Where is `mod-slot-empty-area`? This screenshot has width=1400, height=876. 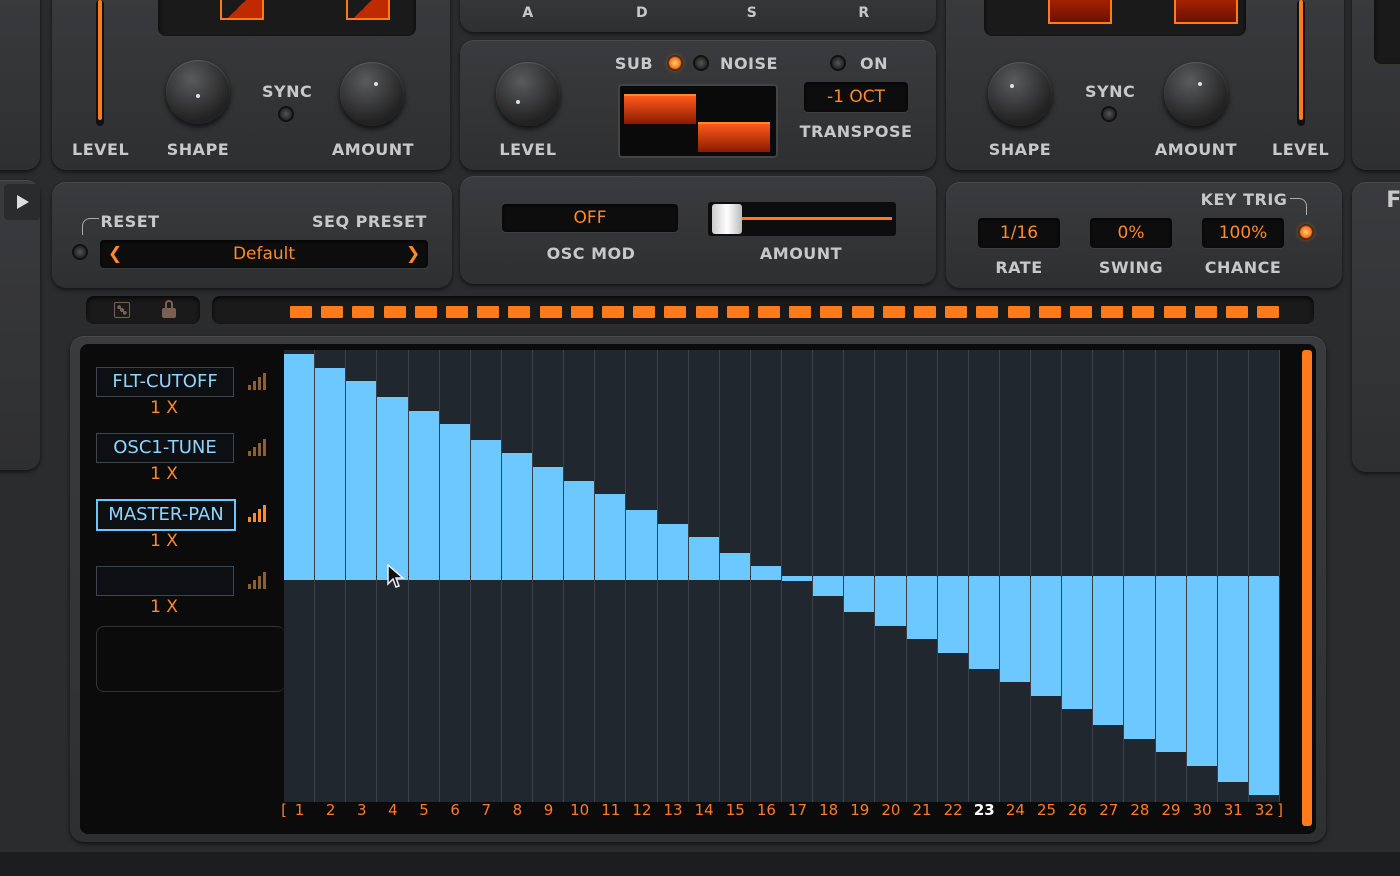 mod-slot-empty-area is located at coordinates (190, 659).